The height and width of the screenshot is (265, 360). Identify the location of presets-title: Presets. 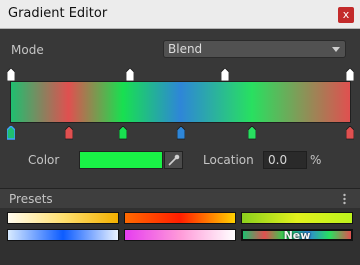
(31, 199).